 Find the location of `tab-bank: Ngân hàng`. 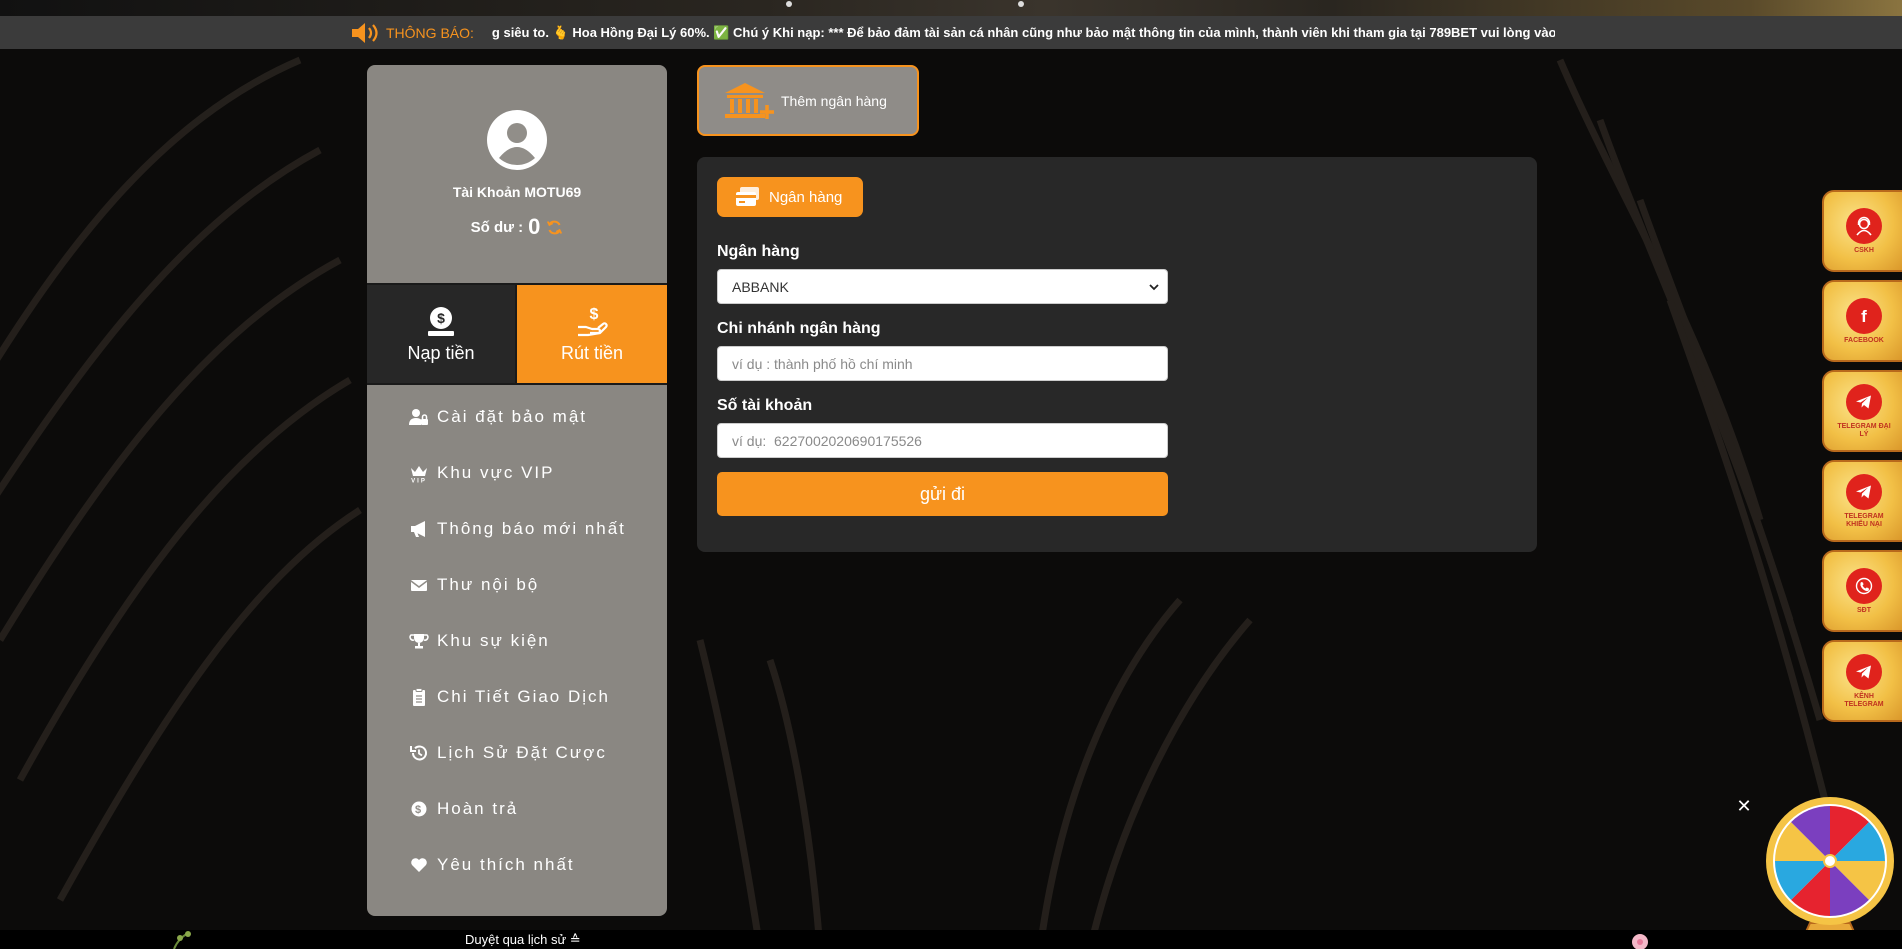

tab-bank: Ngân hàng is located at coordinates (790, 197).